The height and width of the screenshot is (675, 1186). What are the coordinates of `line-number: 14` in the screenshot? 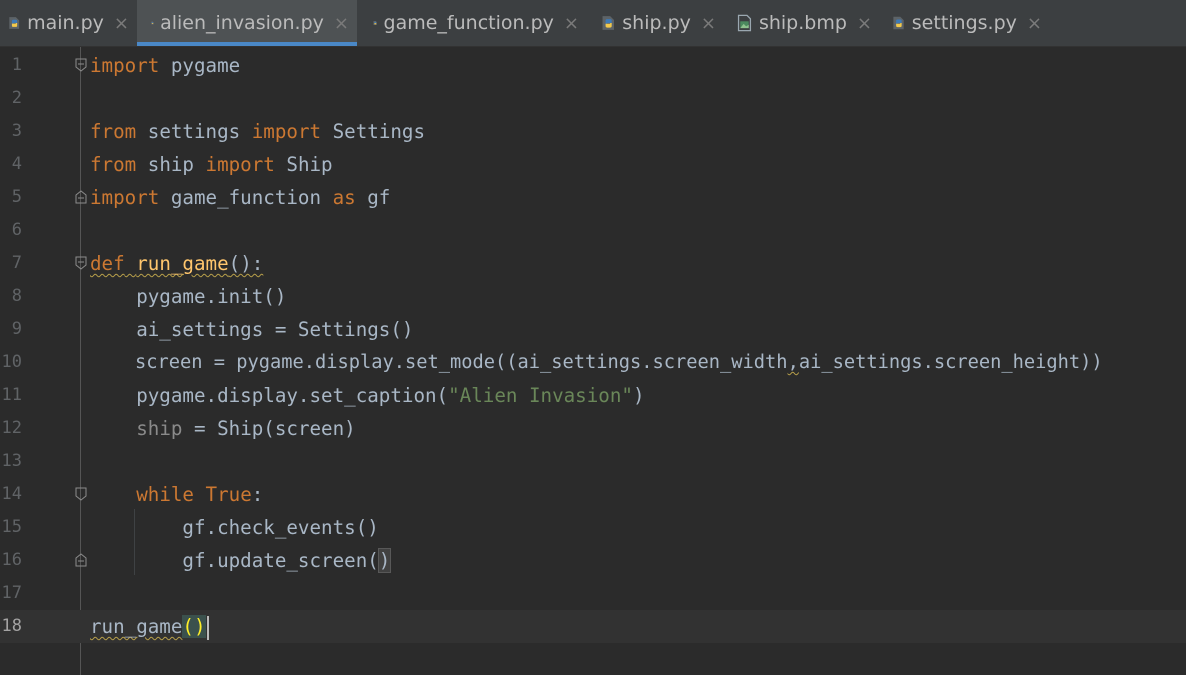 It's located at (11, 494).